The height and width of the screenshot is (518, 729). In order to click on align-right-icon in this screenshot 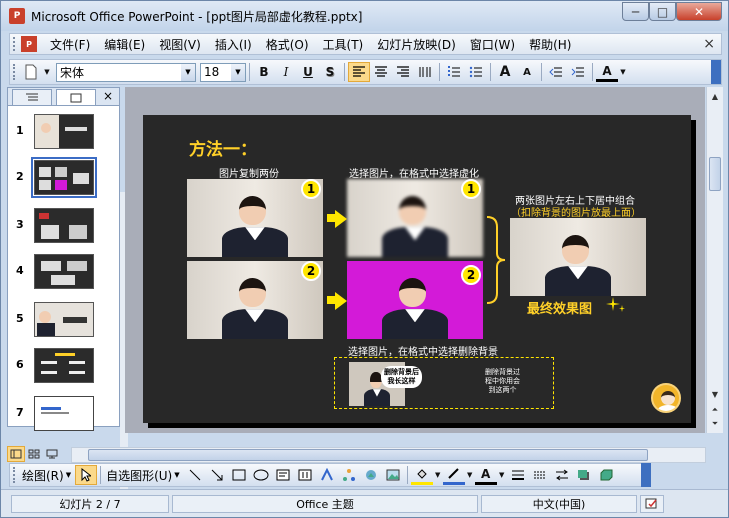, I will do `click(403, 72)`.